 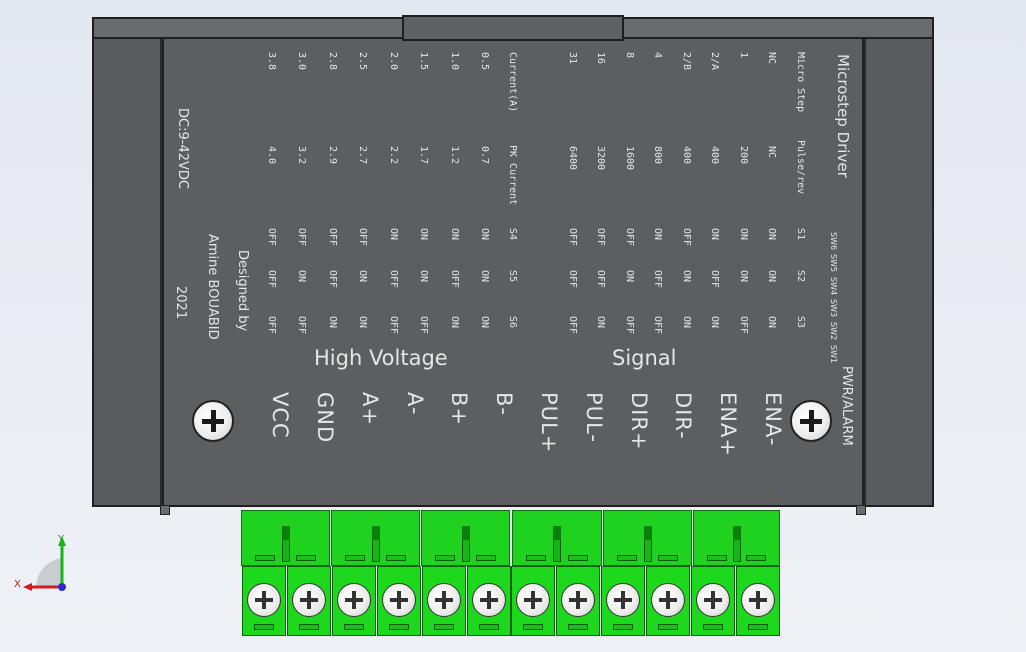 I want to click on microstep-row-step: 4, so click(x=657, y=55).